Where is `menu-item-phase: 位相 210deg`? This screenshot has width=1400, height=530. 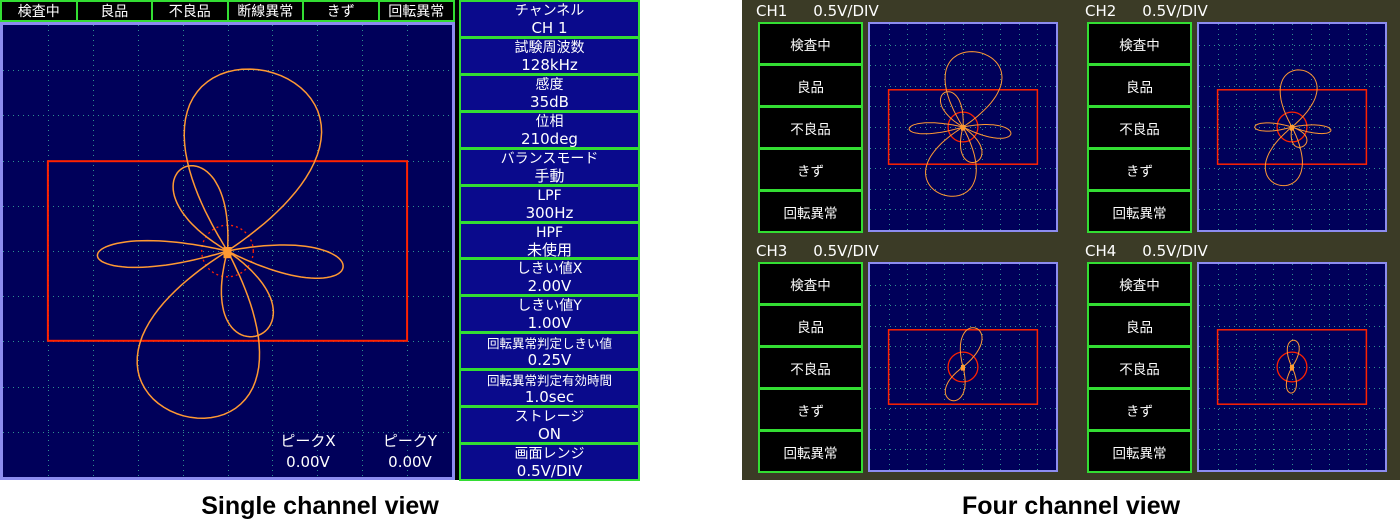 menu-item-phase: 位相 210deg is located at coordinates (549, 129).